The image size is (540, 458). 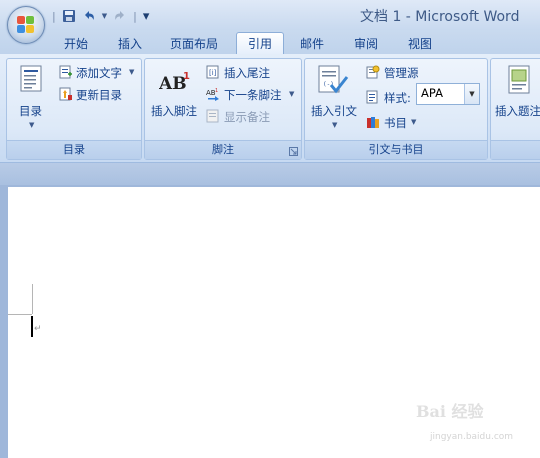 What do you see at coordinates (334, 125) in the screenshot?
I see `insert-citation-dropdown-icon: ▼` at bounding box center [334, 125].